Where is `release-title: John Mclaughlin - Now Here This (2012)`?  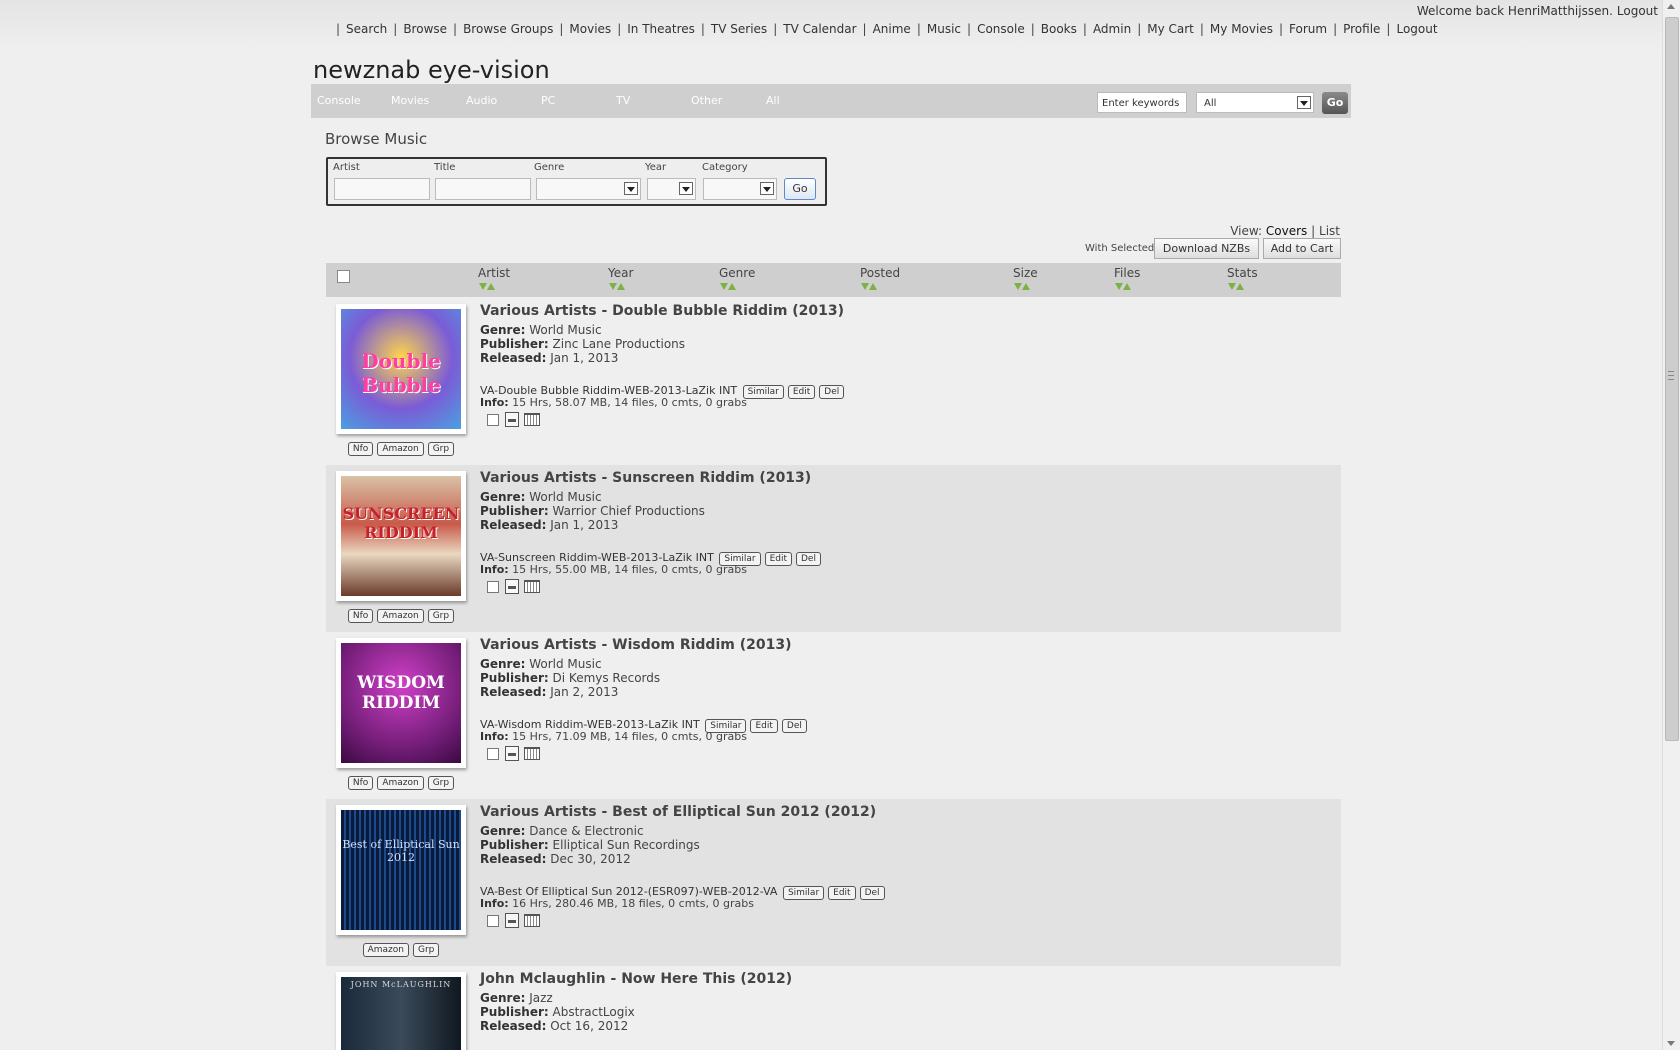 release-title: John Mclaughlin - Now Here This (2012) is located at coordinates (636, 979).